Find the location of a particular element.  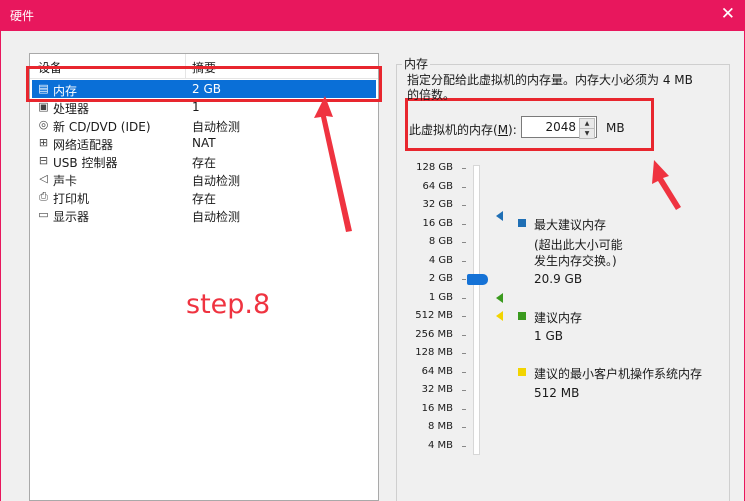

arrow-to-memory-field is located at coordinates (666, 185).